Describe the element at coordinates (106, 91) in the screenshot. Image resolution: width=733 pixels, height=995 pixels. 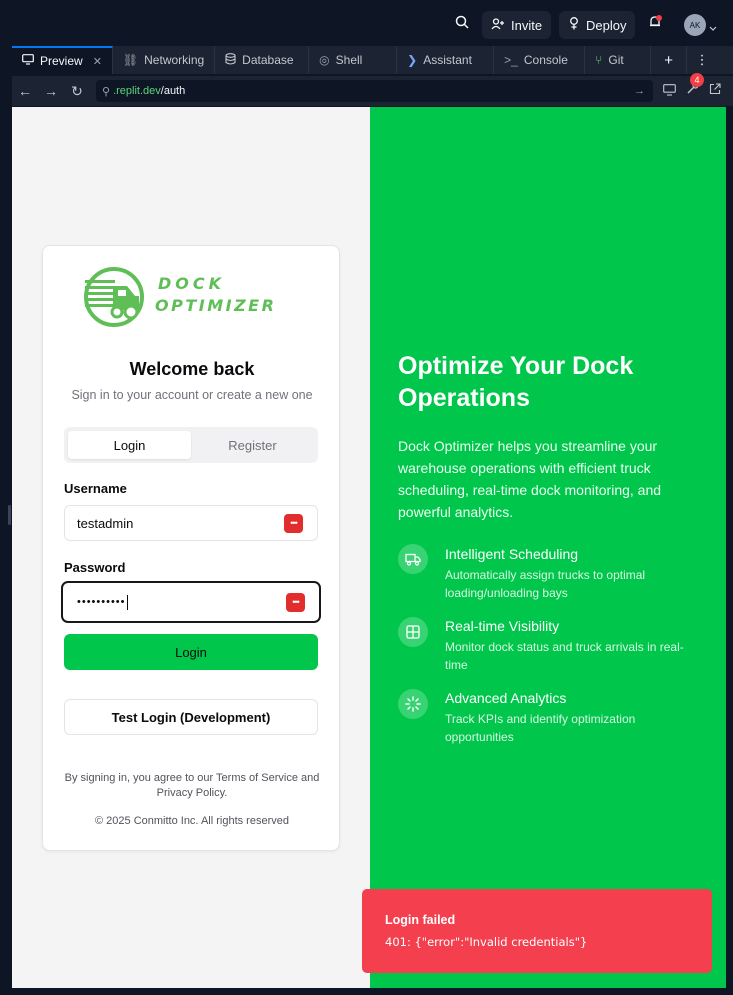
I see `link-icon: ⚲` at that location.